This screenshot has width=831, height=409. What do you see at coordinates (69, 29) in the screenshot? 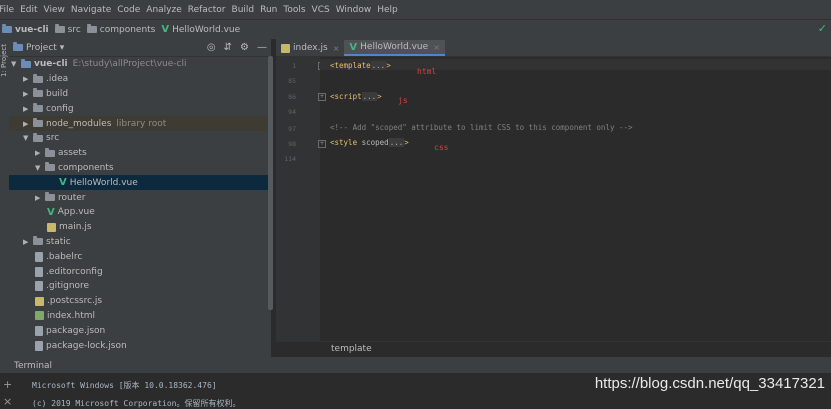
I see `crumb-src: src` at bounding box center [69, 29].